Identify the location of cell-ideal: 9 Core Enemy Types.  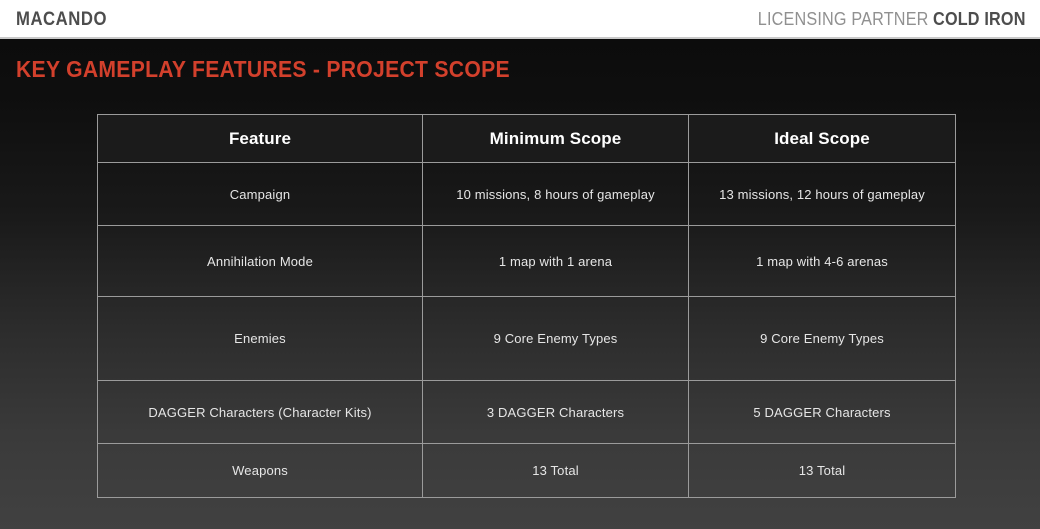
(822, 338).